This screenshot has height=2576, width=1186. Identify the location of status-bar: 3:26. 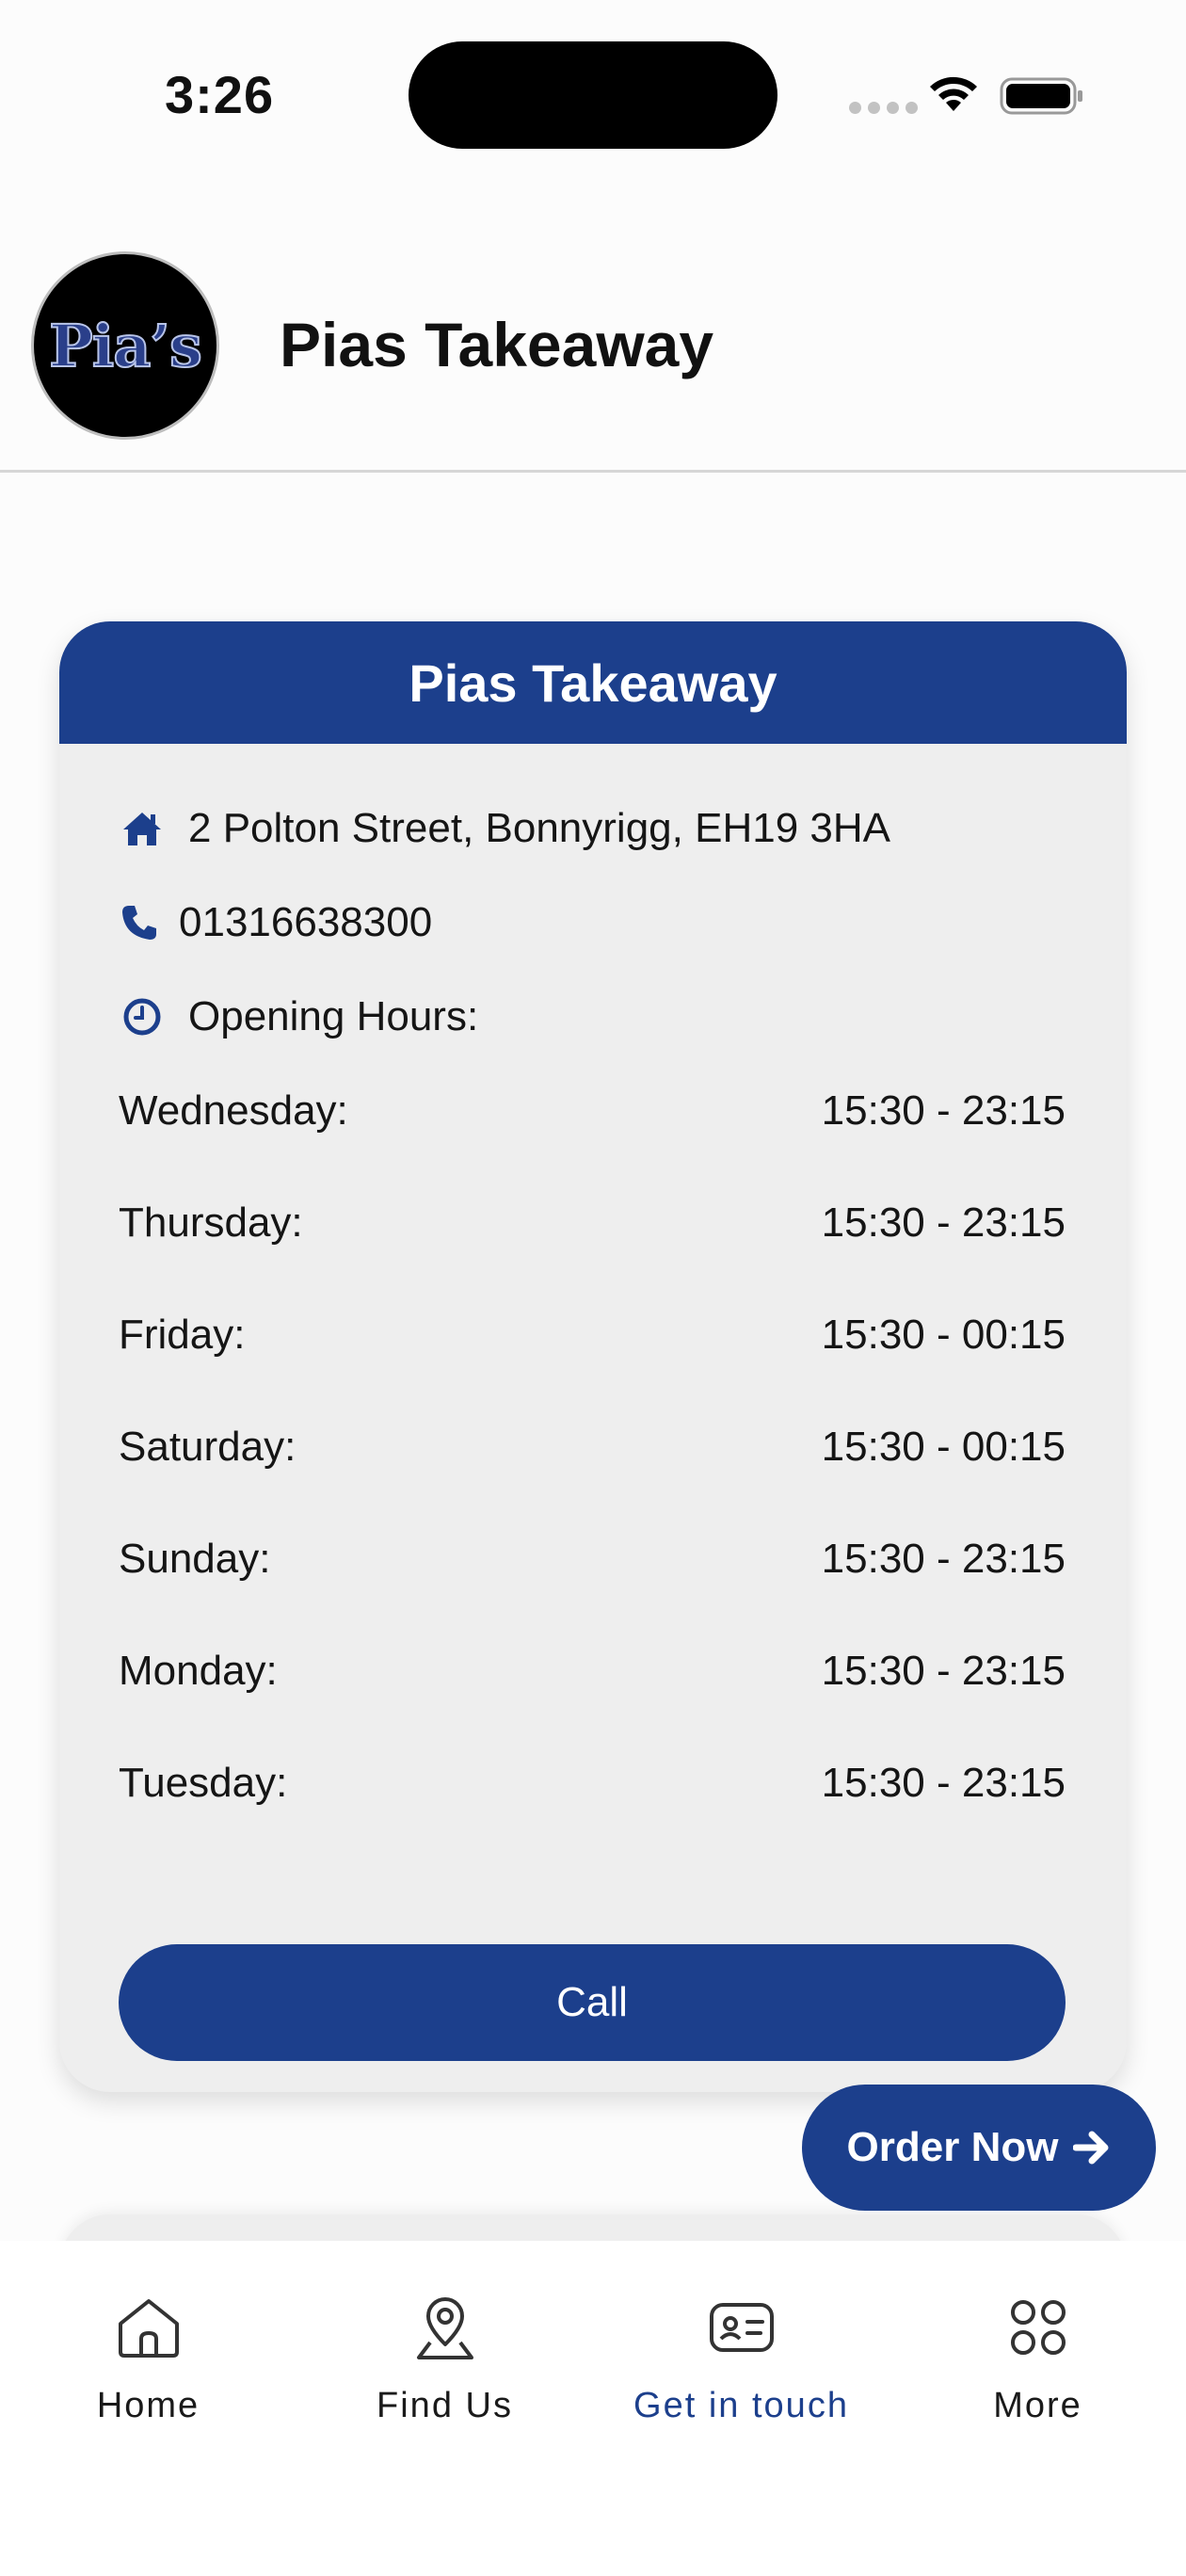
(593, 89).